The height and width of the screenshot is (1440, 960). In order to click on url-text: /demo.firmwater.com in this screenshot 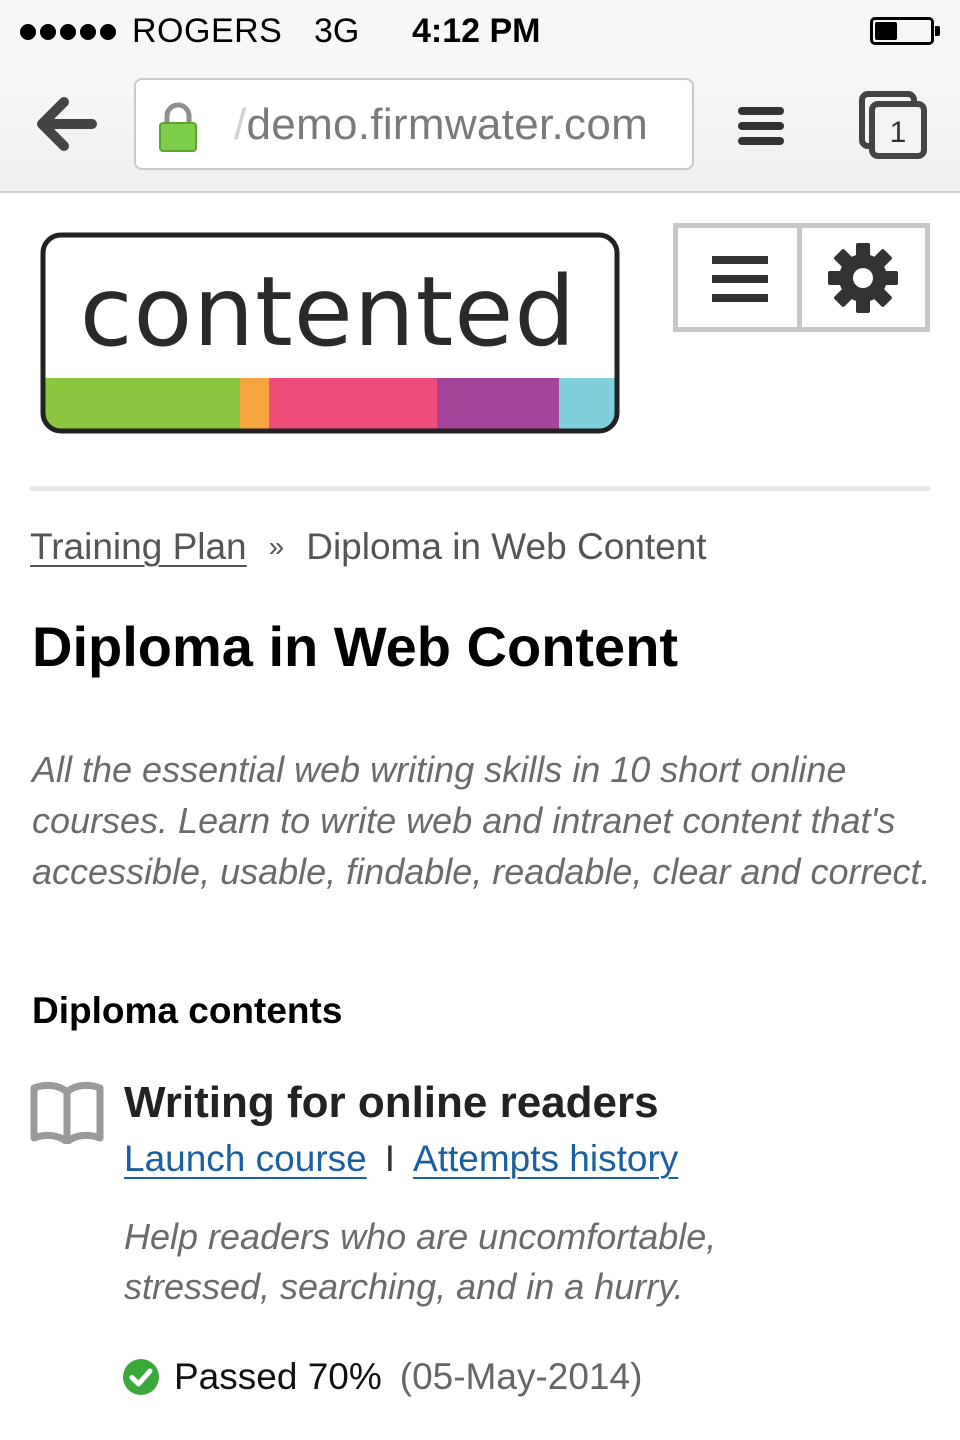, I will do `click(441, 125)`.